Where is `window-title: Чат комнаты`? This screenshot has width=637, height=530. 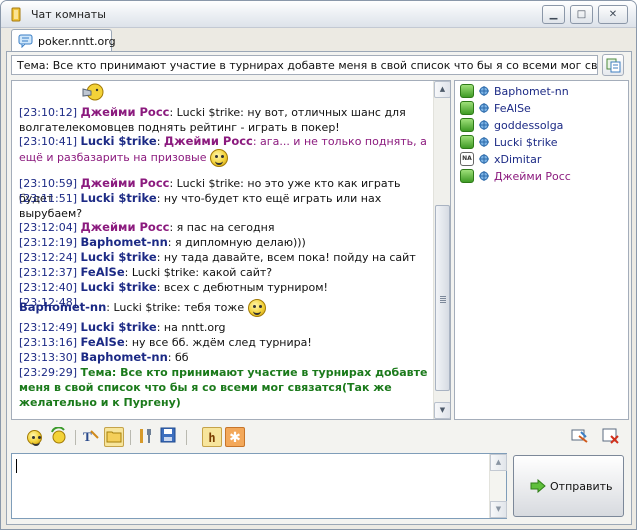 window-title: Чат комнаты is located at coordinates (68, 14).